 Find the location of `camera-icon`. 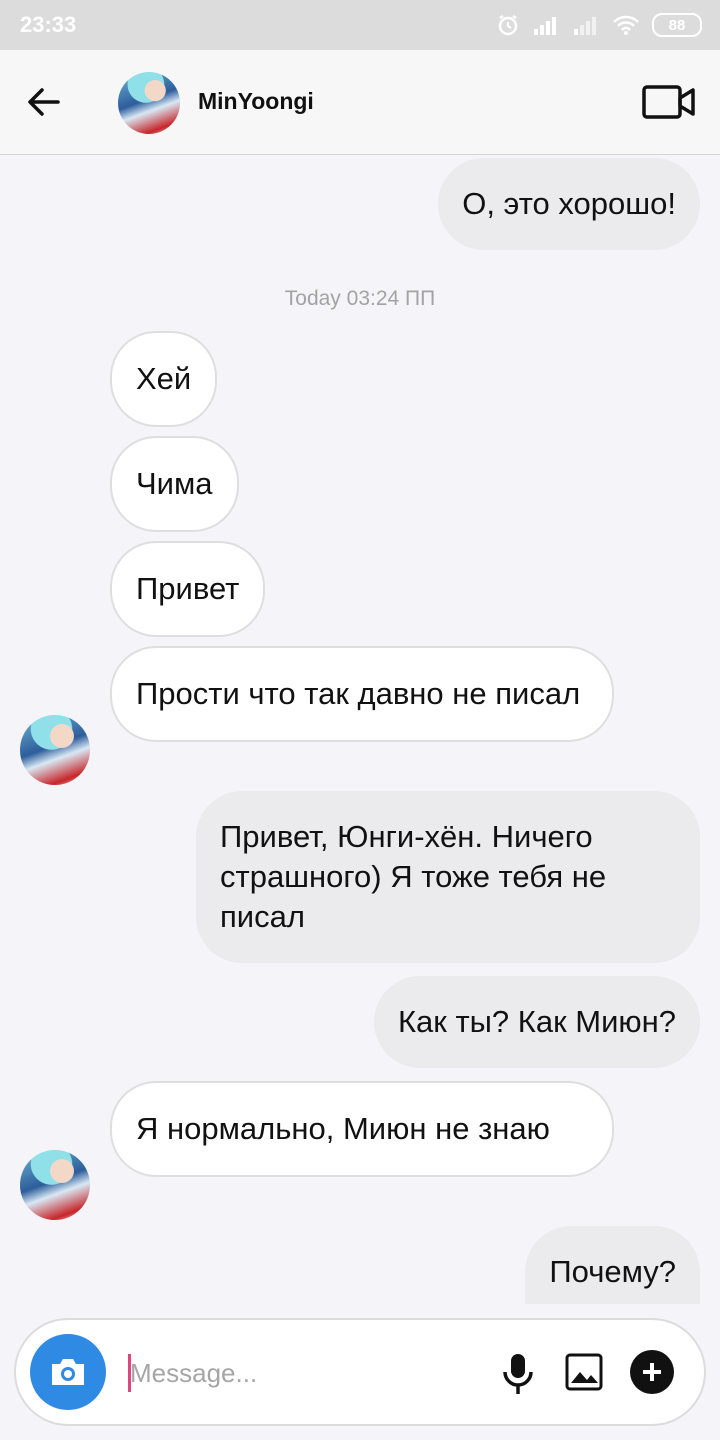

camera-icon is located at coordinates (68, 1372).